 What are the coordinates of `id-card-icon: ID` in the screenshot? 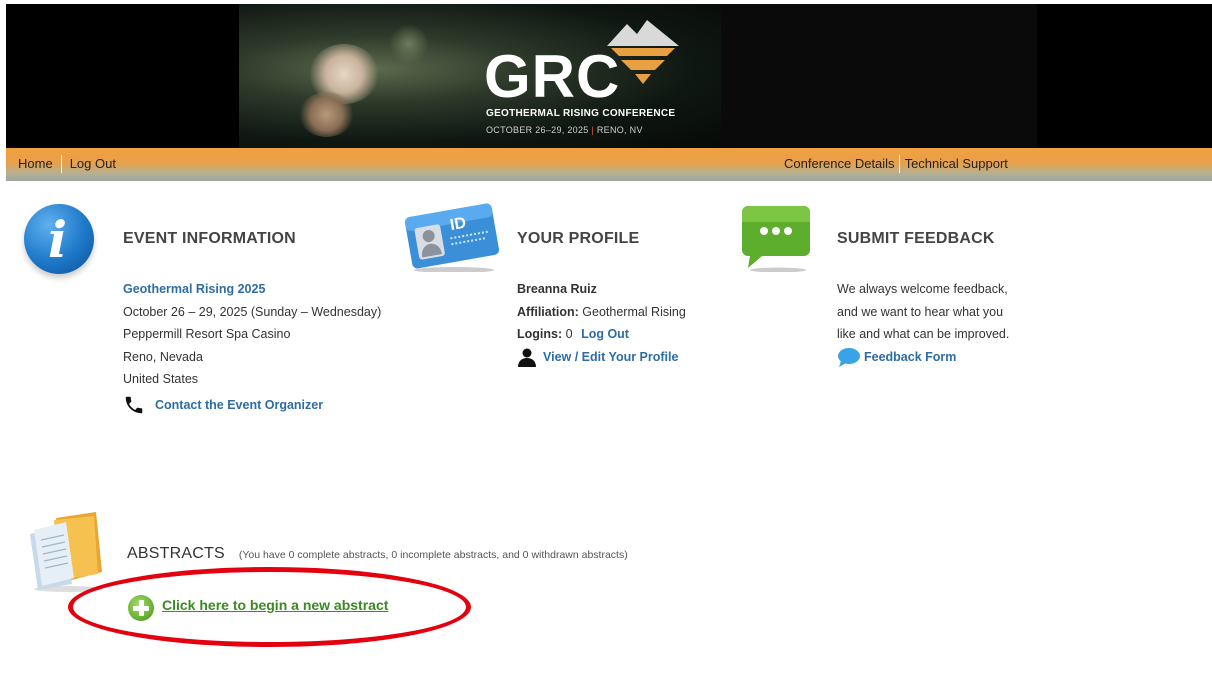 It's located at (452, 237).